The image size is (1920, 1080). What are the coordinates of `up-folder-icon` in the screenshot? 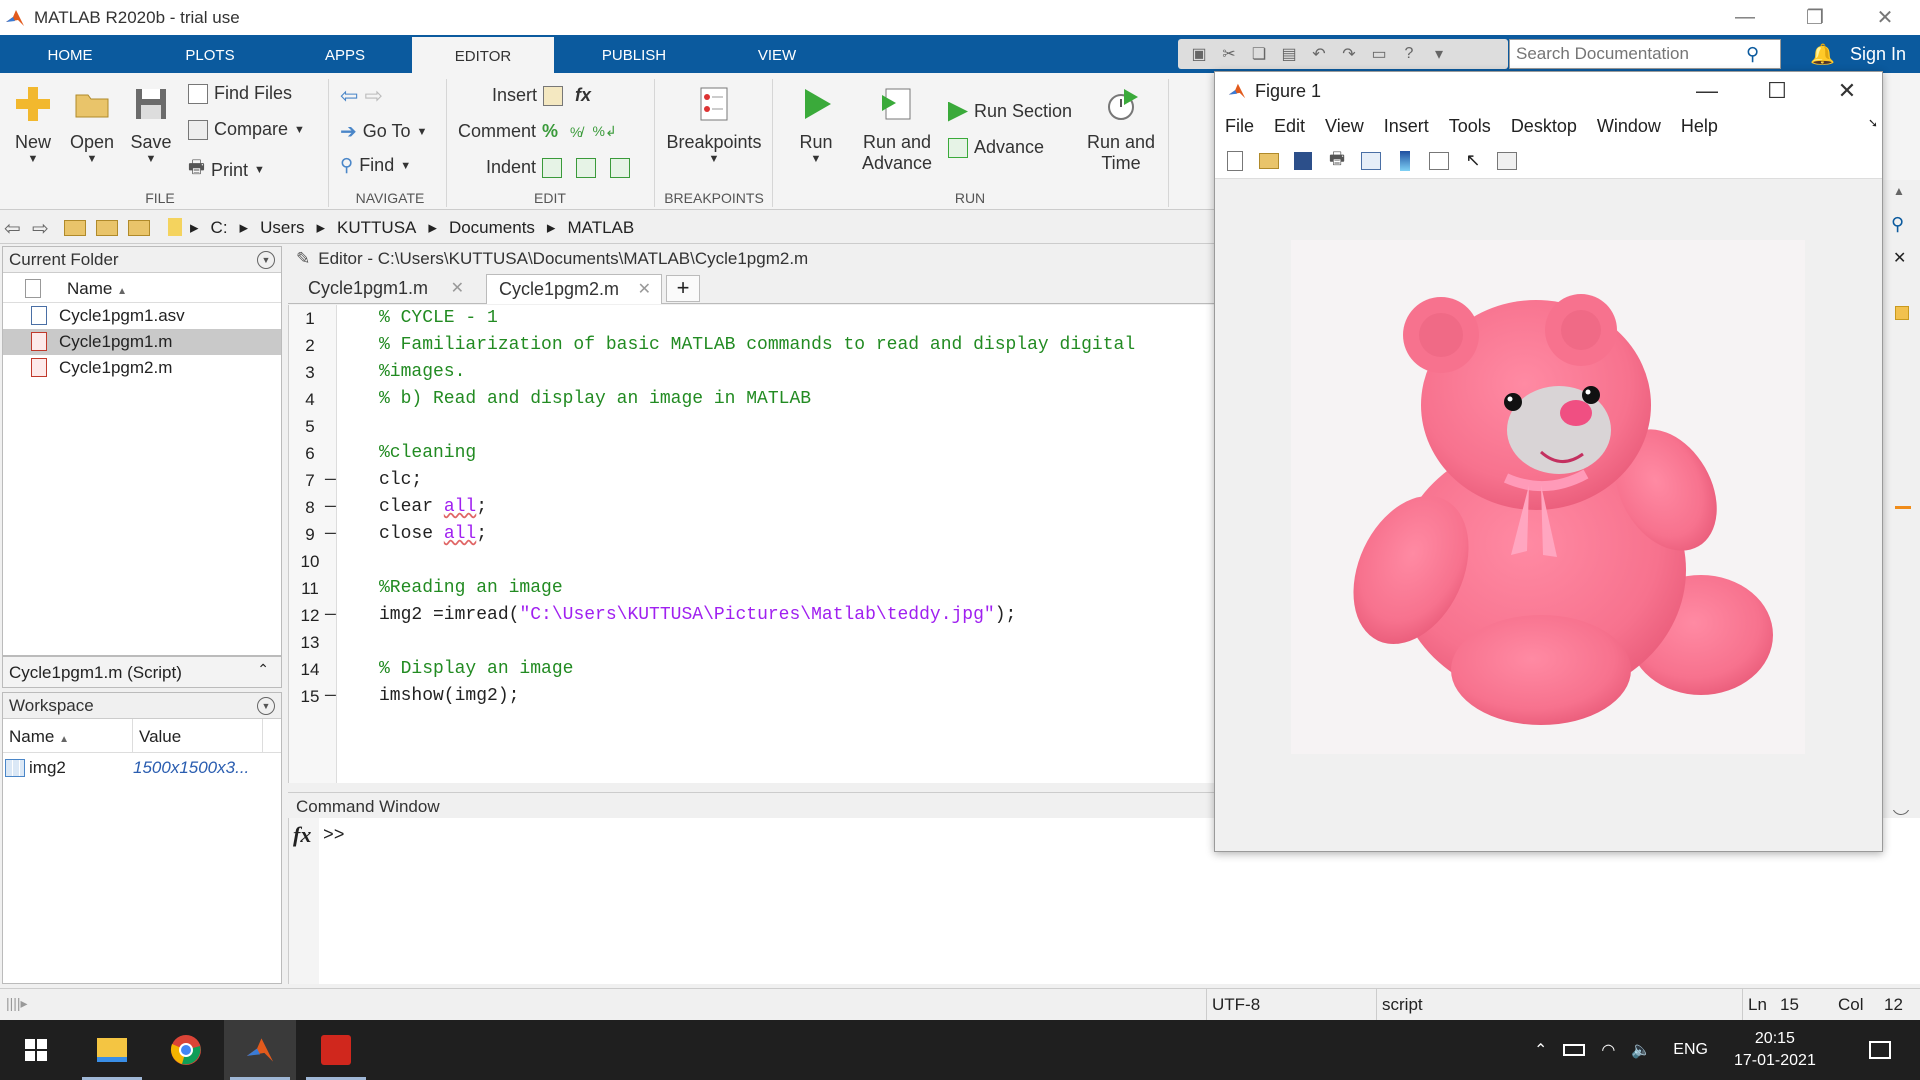 It's located at (75, 228).